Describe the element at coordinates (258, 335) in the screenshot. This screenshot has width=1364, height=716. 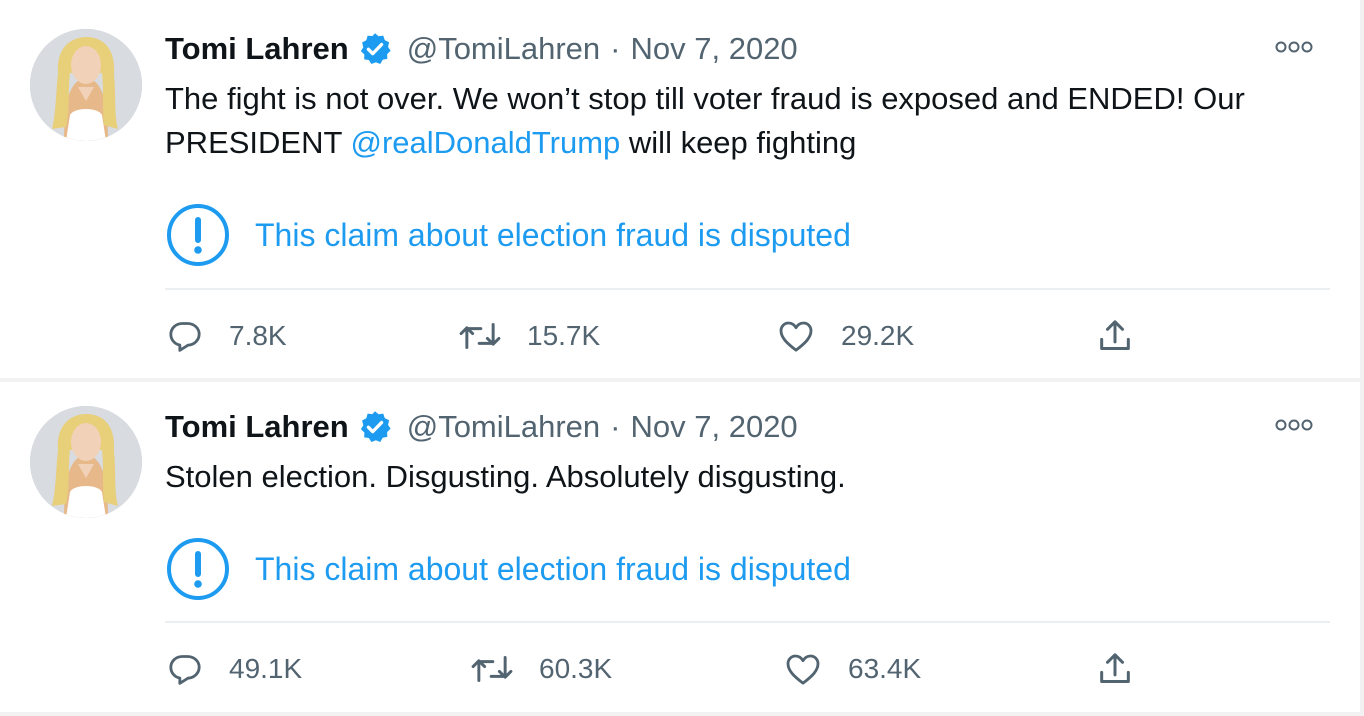
I see `reply-count: 7.8K` at that location.